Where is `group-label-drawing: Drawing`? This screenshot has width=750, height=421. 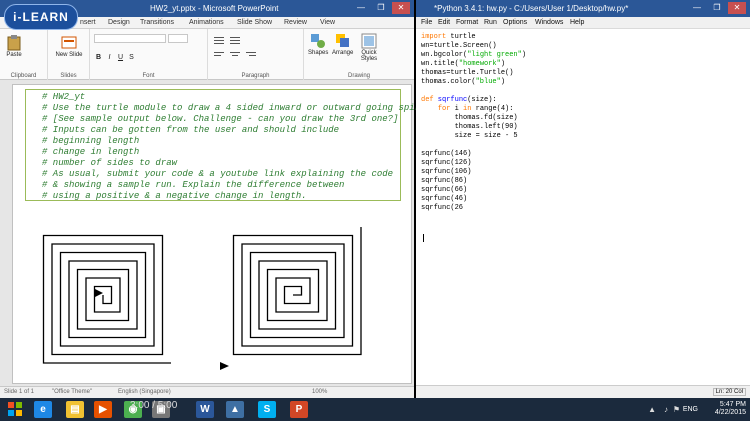 group-label-drawing: Drawing is located at coordinates (358, 76).